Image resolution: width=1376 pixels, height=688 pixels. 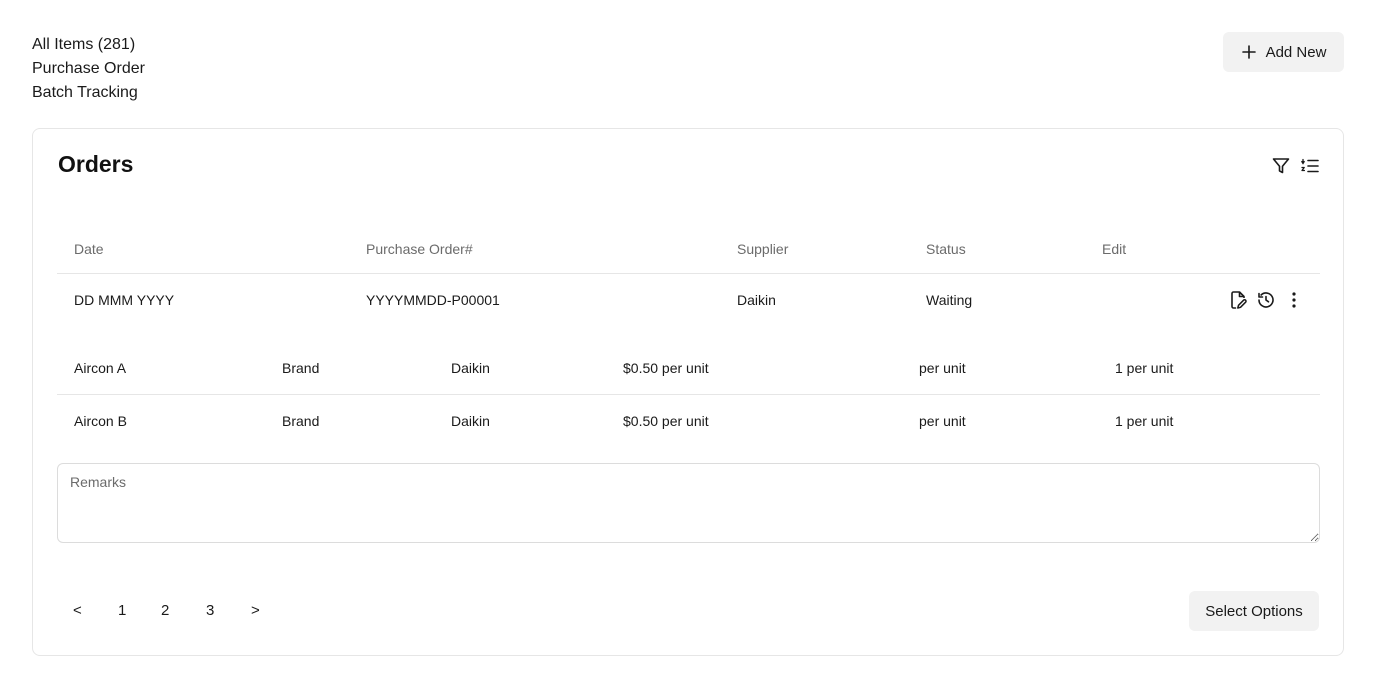 I want to click on pagination-next: >, so click(x=255, y=610).